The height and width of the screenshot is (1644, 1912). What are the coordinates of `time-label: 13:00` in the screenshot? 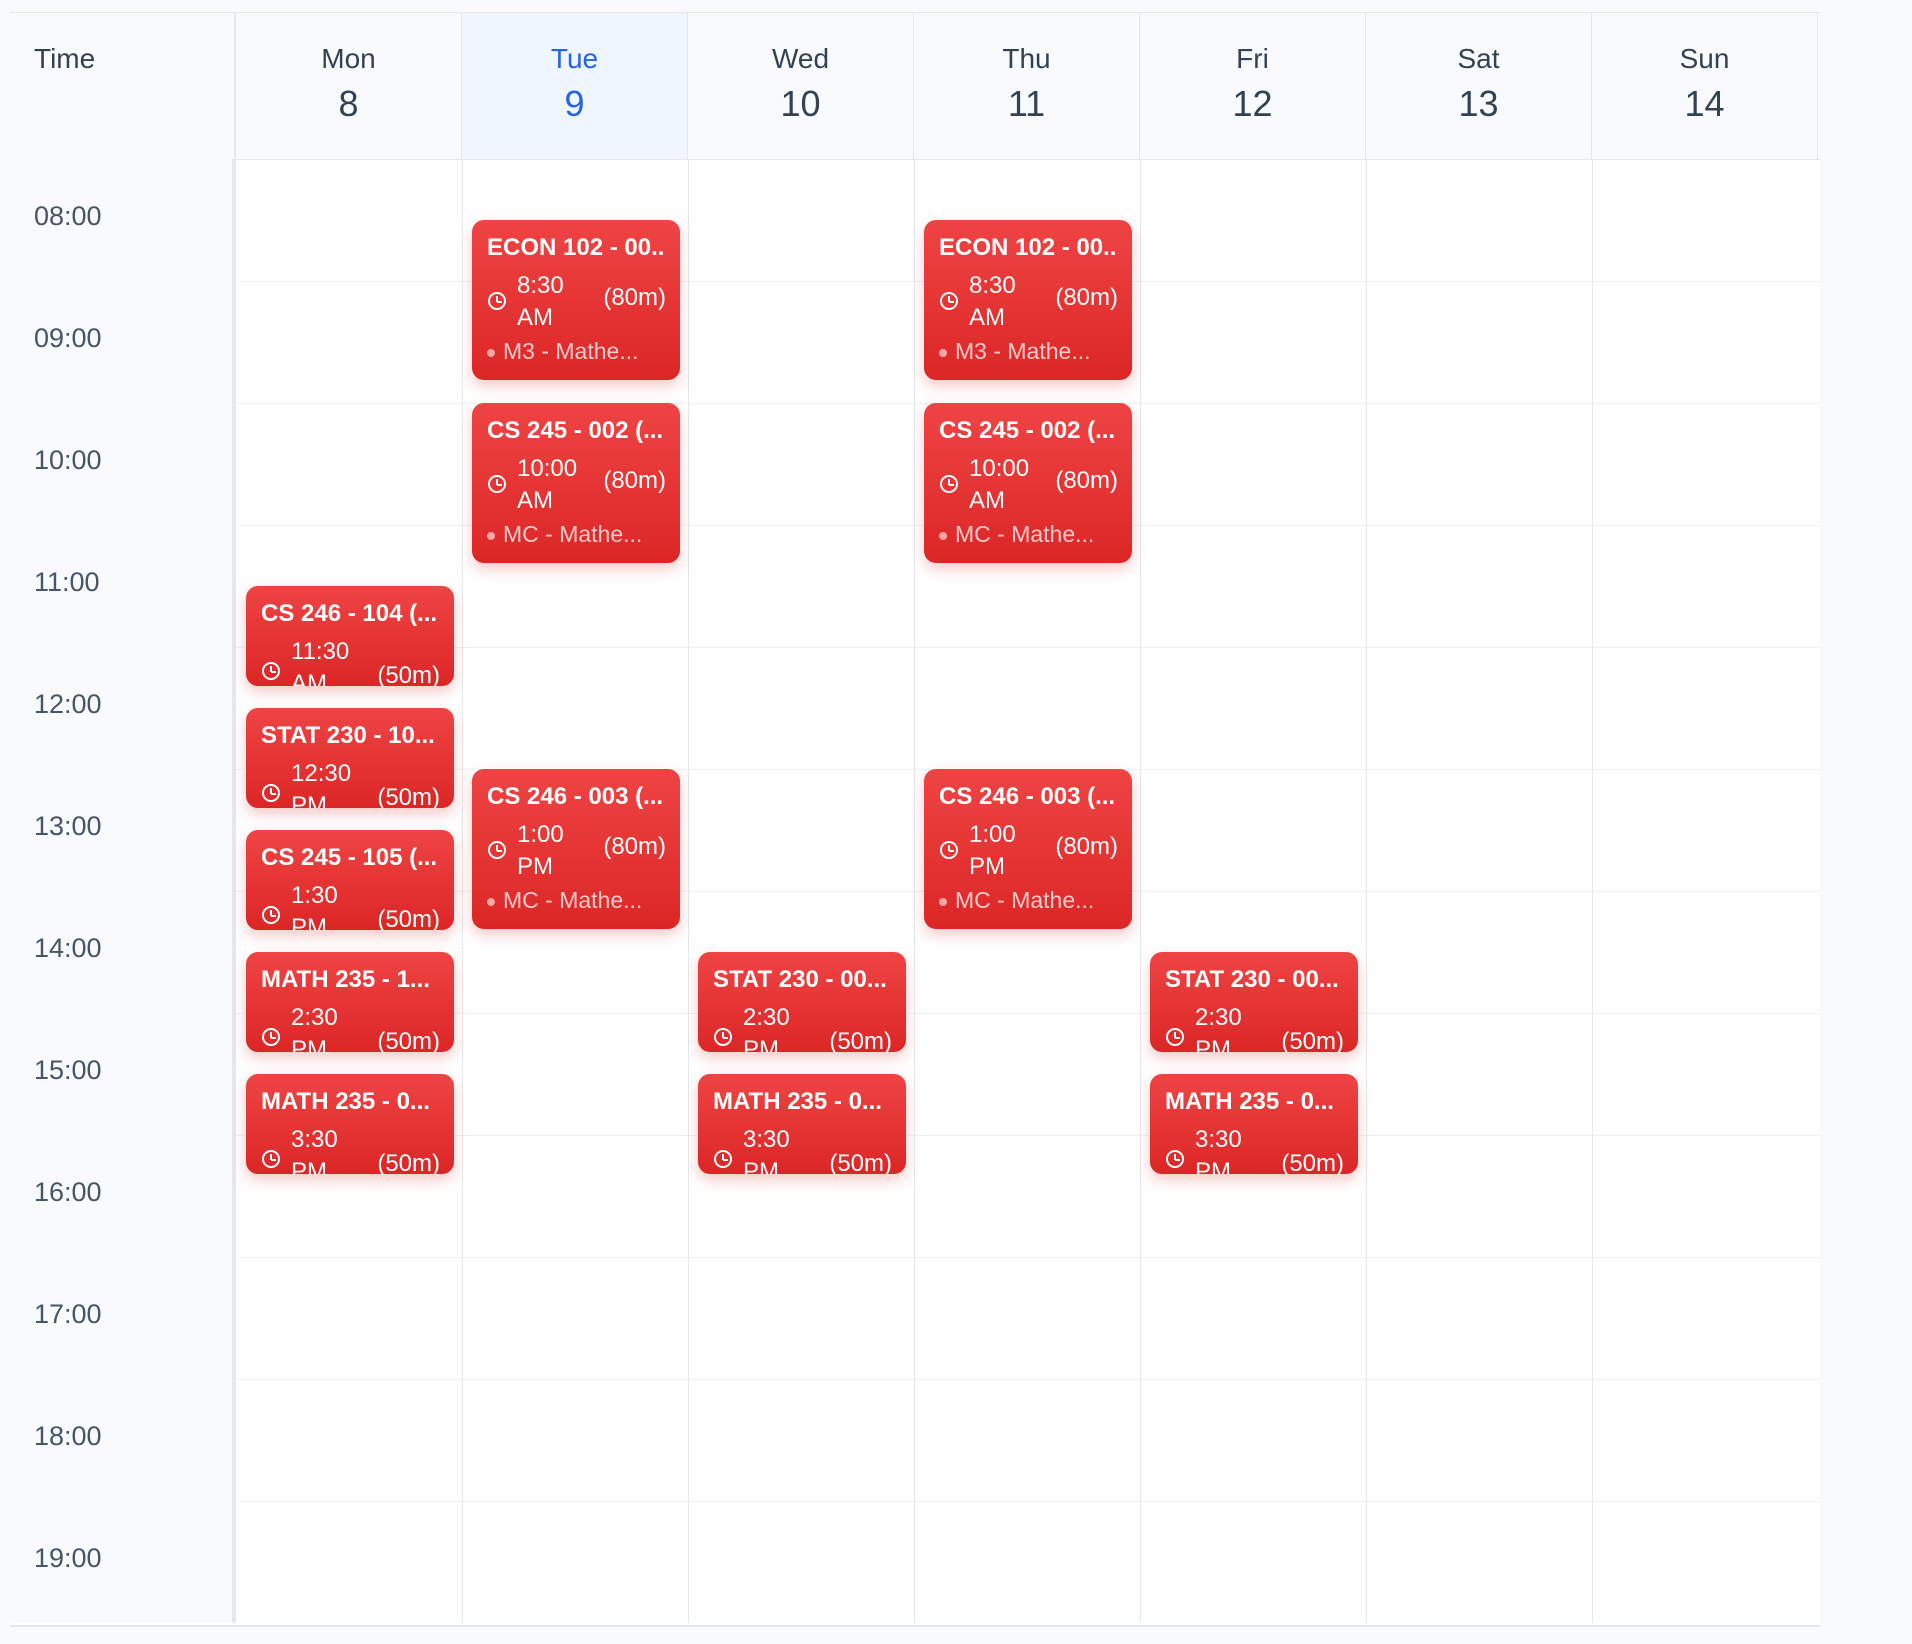 It's located at (68, 826).